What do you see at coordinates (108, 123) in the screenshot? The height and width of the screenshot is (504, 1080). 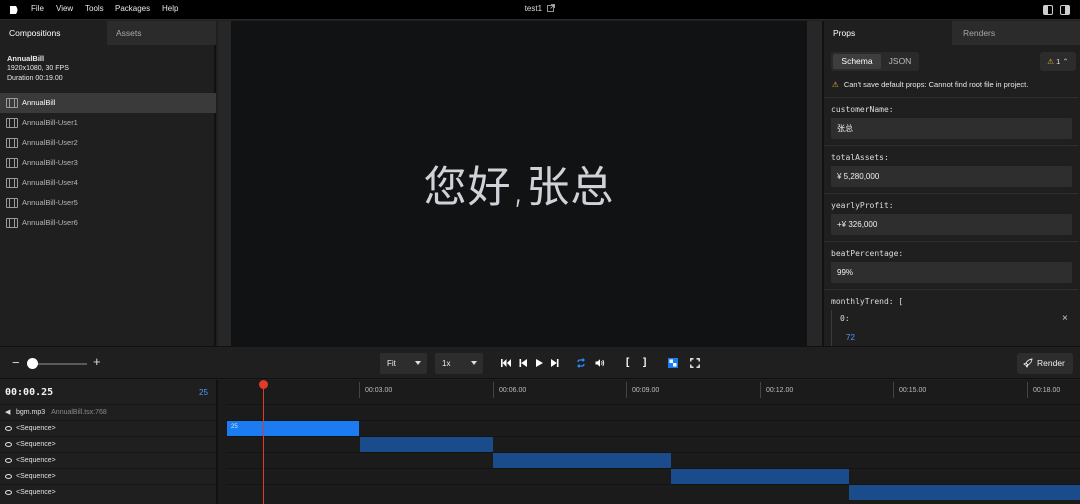 I see `composition-item-user1: AnnualBill-User1` at bounding box center [108, 123].